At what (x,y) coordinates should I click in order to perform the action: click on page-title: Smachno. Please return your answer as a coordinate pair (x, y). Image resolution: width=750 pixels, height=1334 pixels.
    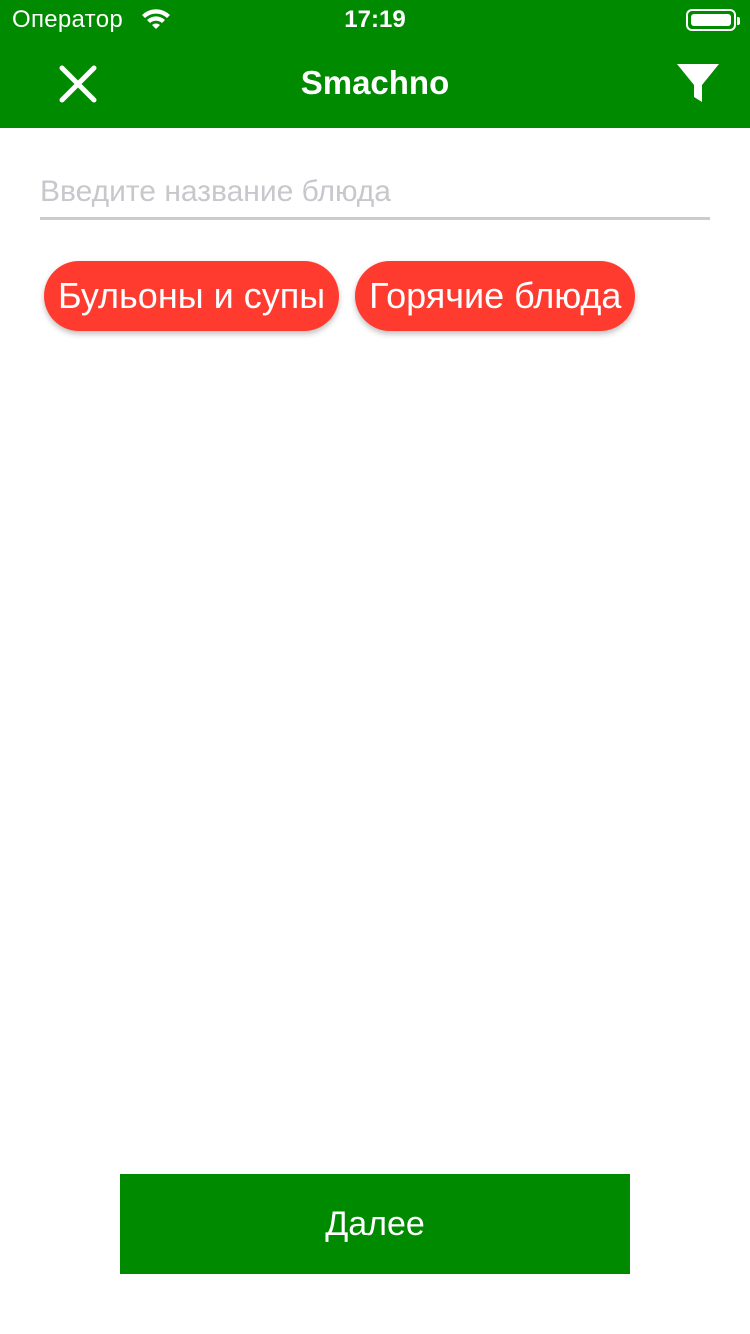
    Looking at the image, I should click on (375, 82).